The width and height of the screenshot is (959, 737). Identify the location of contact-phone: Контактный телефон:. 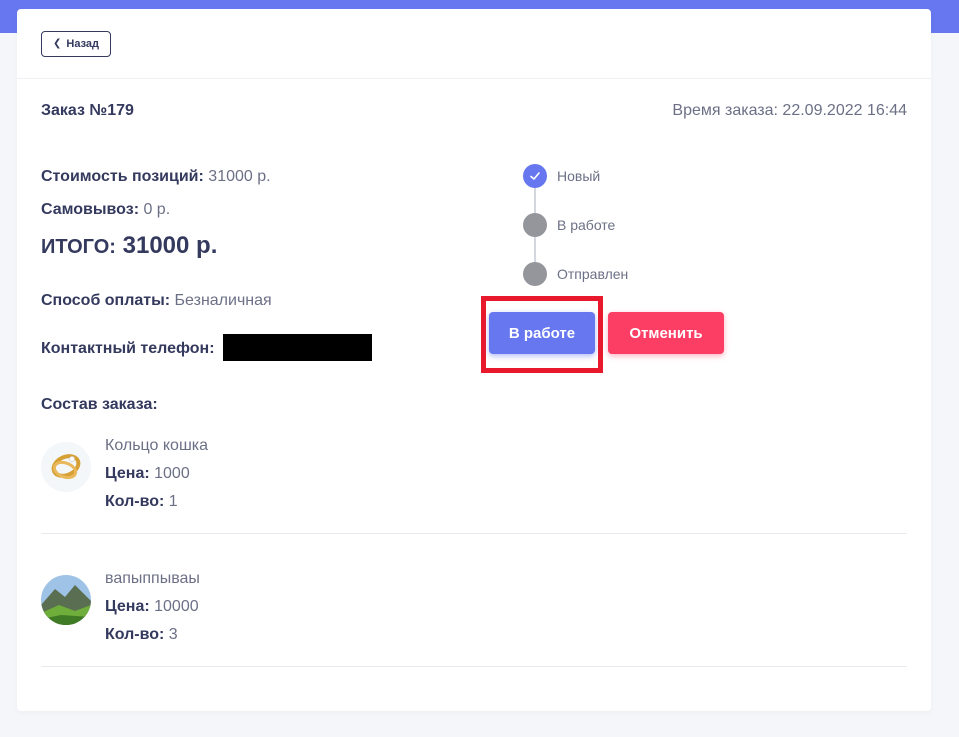
(128, 349).